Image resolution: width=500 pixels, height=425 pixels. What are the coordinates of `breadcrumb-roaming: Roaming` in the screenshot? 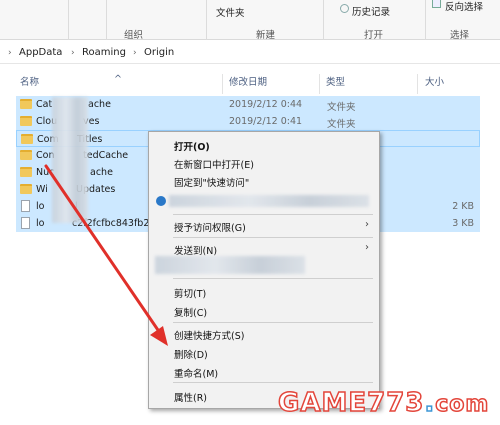 It's located at (104, 52).